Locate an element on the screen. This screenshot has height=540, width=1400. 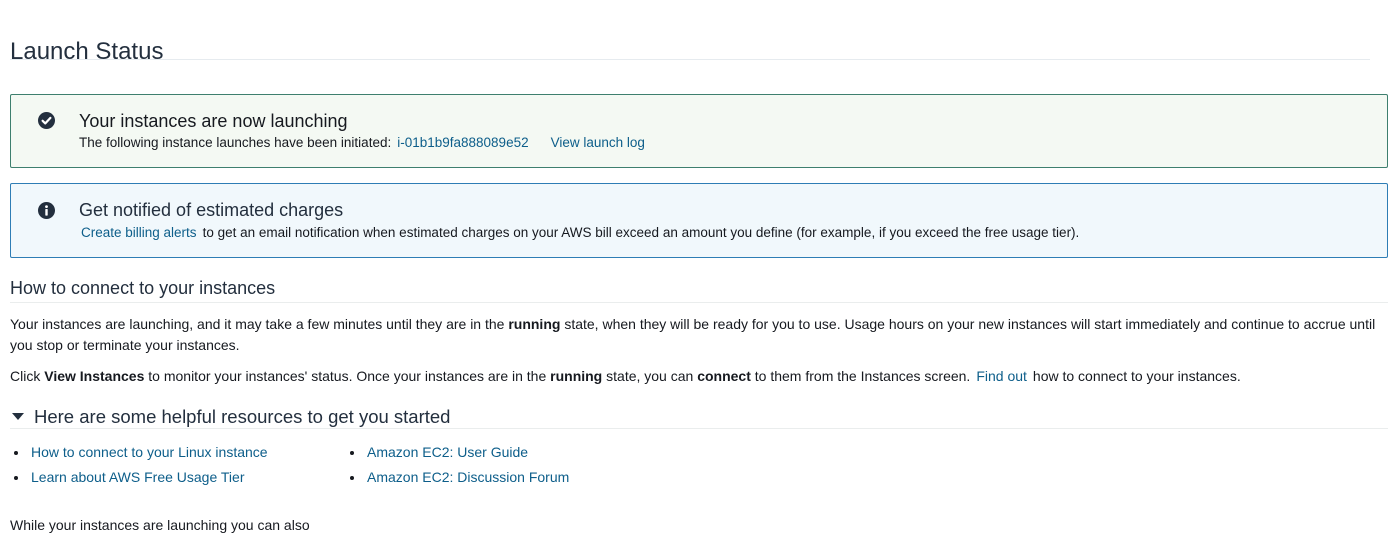
linux-connect-link: How to connect to your Linux instance is located at coordinates (149, 452).